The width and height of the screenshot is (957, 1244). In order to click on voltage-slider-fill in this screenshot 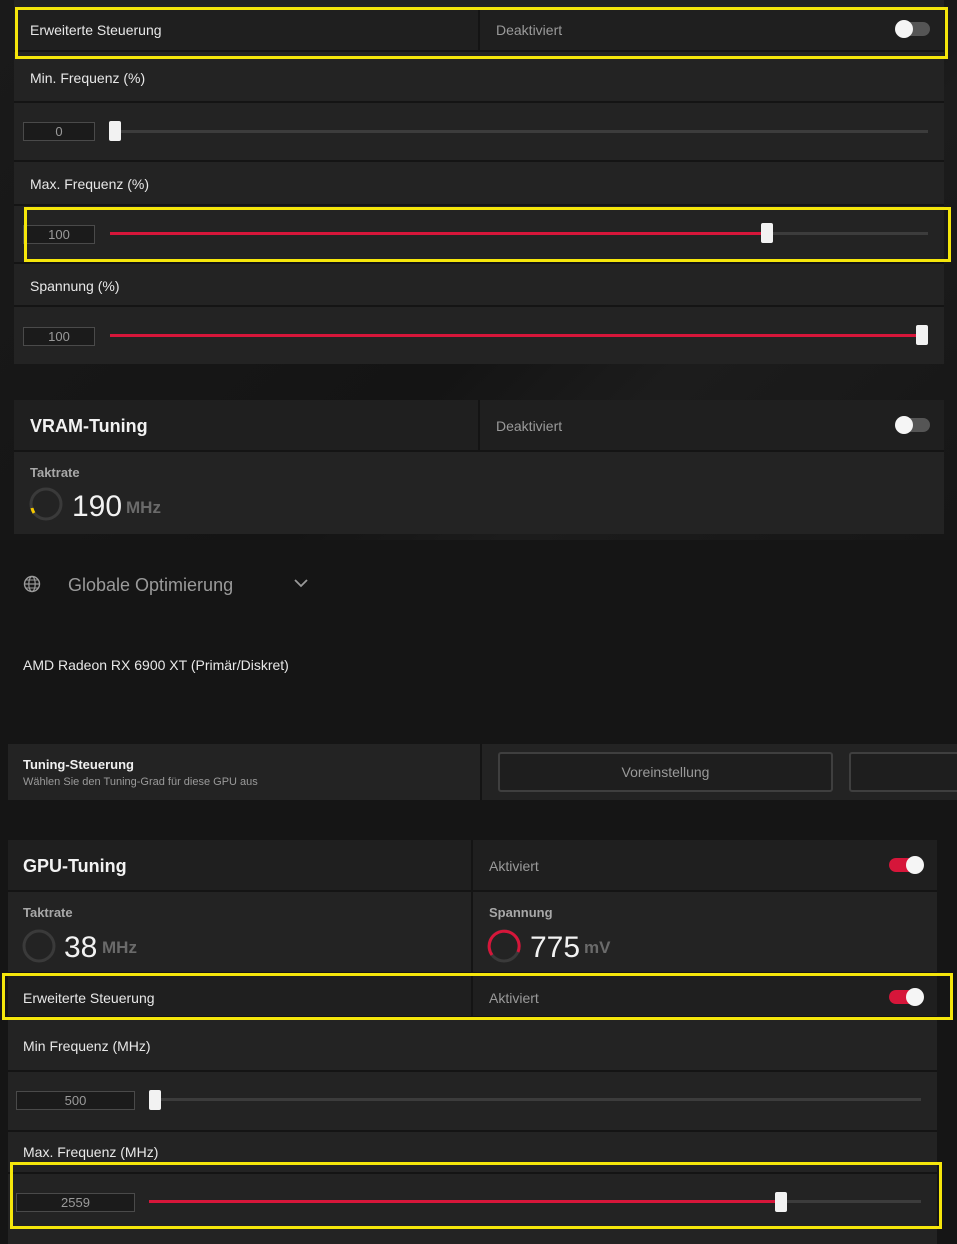, I will do `click(516, 335)`.